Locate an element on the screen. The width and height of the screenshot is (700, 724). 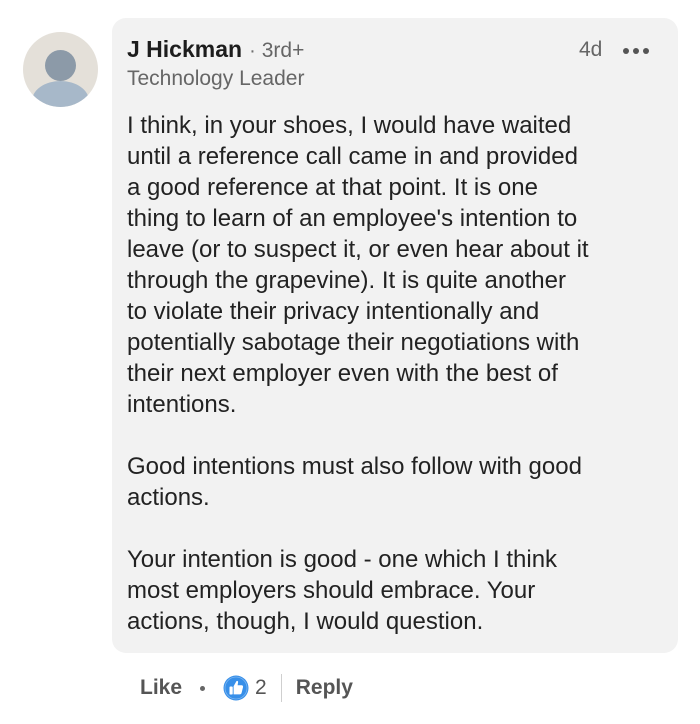
like-button: Like is located at coordinates (161, 688).